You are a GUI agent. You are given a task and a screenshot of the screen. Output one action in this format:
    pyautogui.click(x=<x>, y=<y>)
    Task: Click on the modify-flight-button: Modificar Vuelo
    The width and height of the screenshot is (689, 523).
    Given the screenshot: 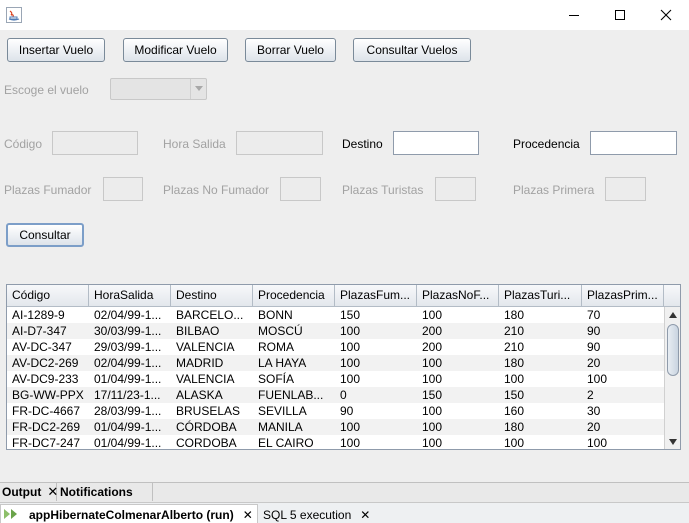 What is the action you would take?
    pyautogui.click(x=175, y=50)
    